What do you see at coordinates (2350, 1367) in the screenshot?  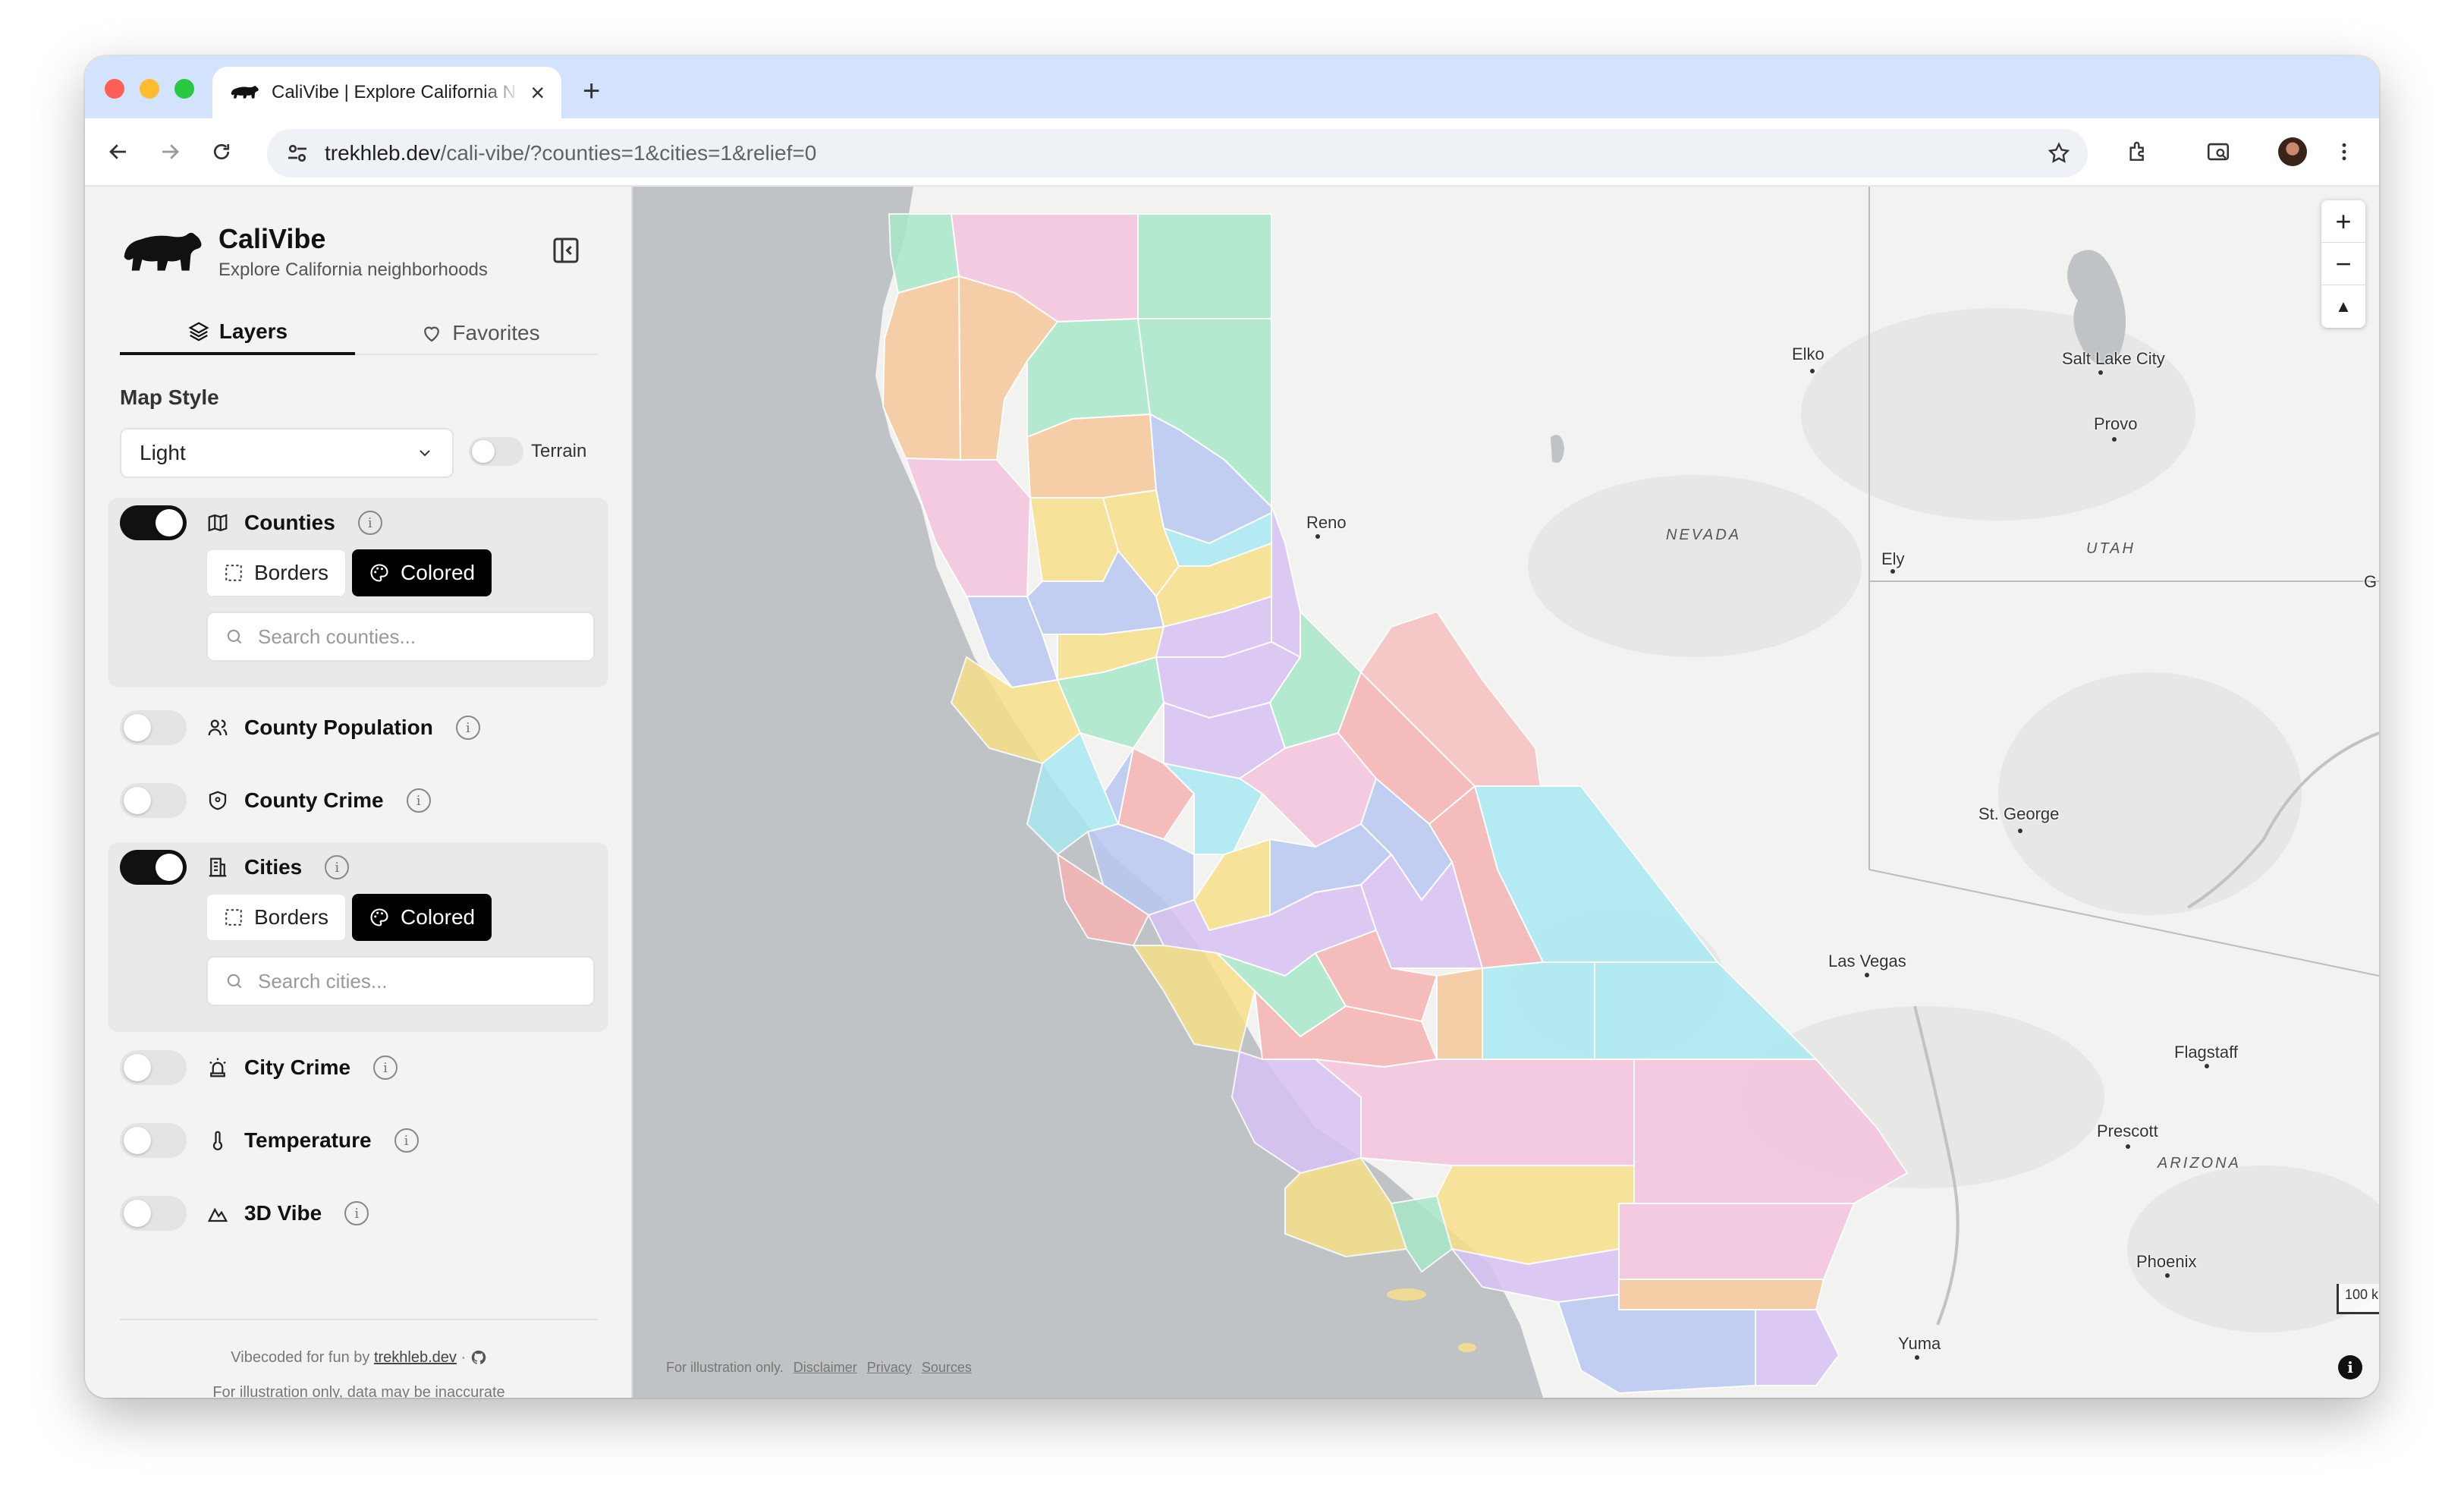 I see `map-info-button: i` at bounding box center [2350, 1367].